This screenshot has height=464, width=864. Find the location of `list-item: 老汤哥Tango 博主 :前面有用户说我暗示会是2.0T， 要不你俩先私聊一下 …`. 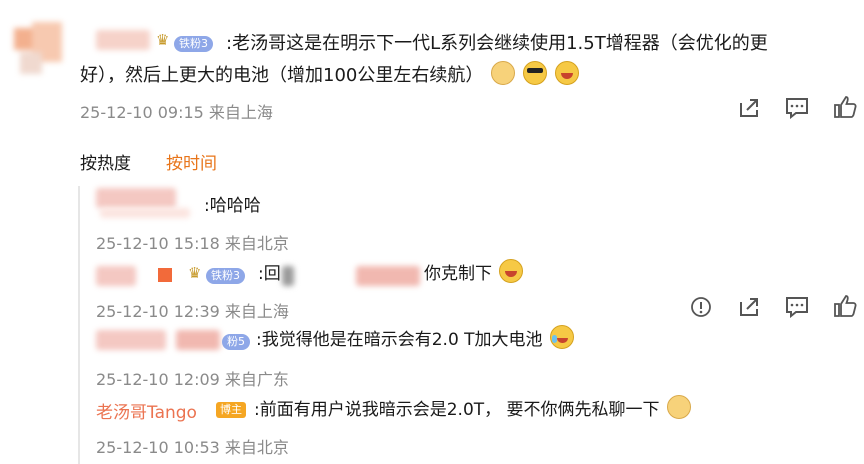

list-item: 老汤哥Tango 博主 :前面有用户说我暗示会是2.0T， 要不你俩先私聊一下 … is located at coordinates (432, 427).